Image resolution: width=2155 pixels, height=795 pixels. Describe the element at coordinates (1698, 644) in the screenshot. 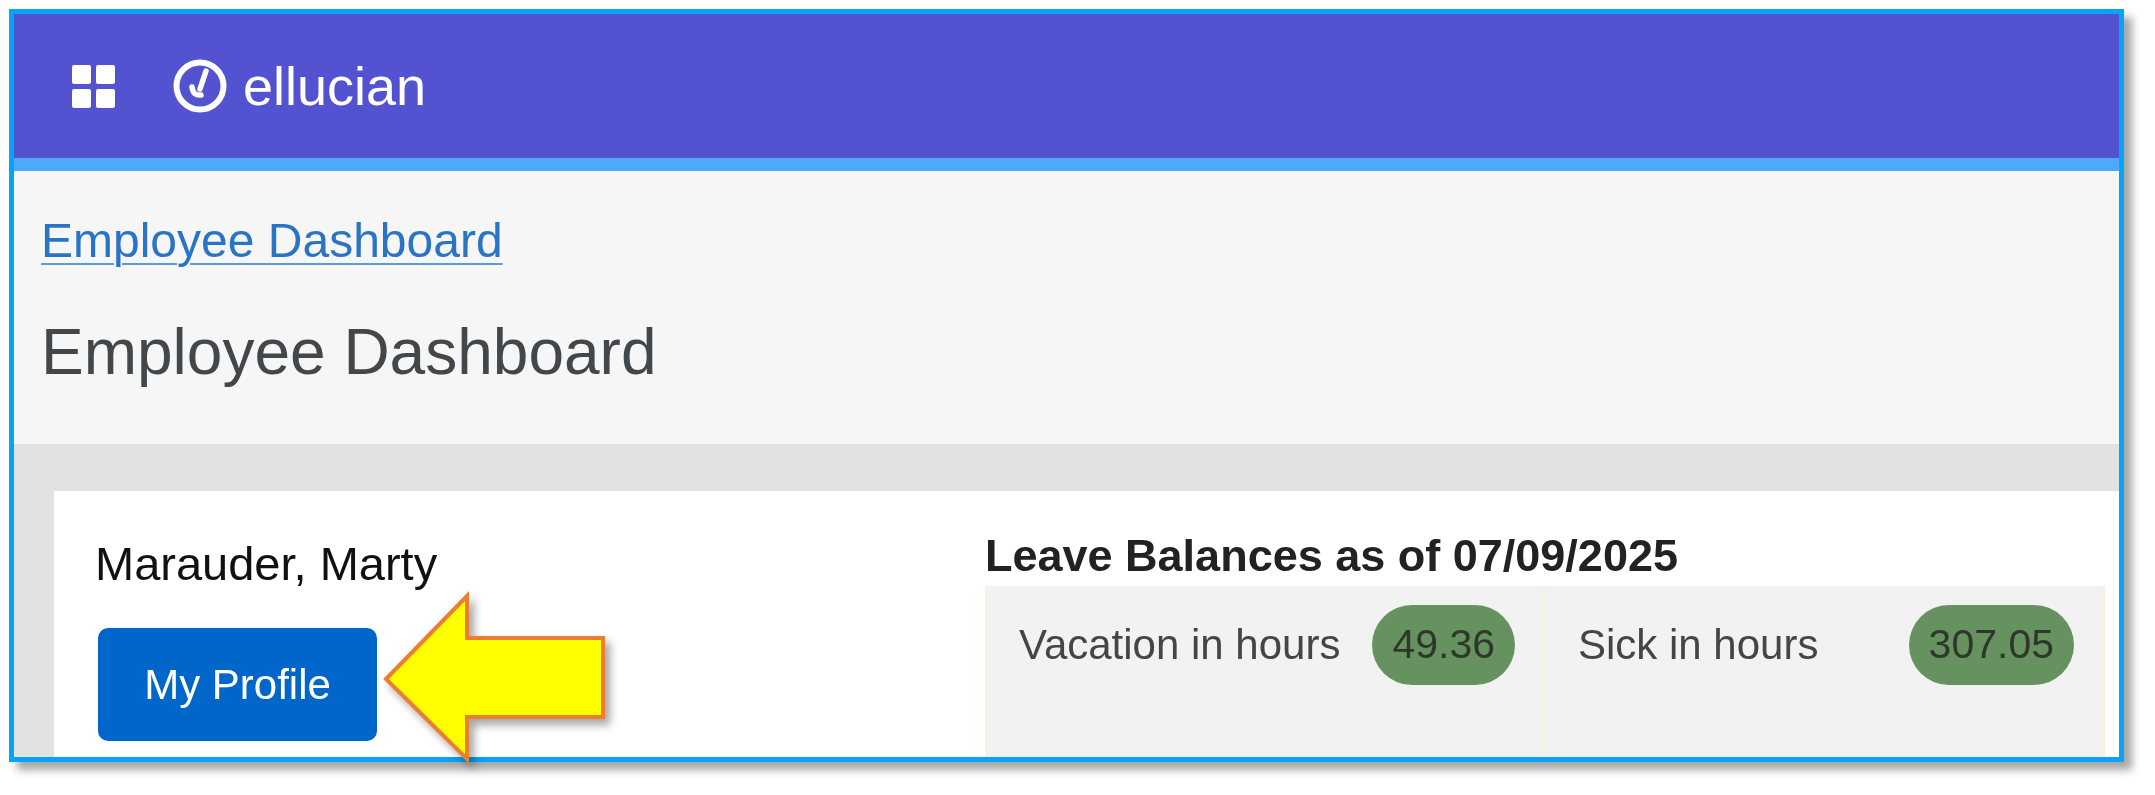

I see `balance-label: Sick in hours` at that location.